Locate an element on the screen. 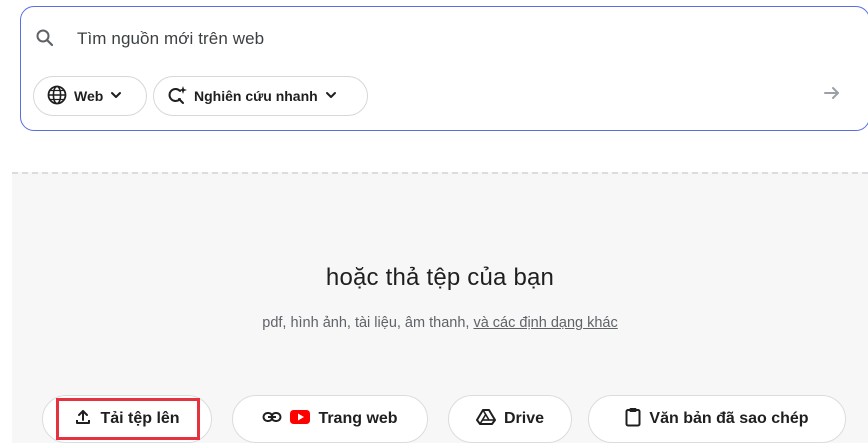 The height and width of the screenshot is (443, 868). research-mode-dropdown: Nghiên cứu nhanh is located at coordinates (260, 96).